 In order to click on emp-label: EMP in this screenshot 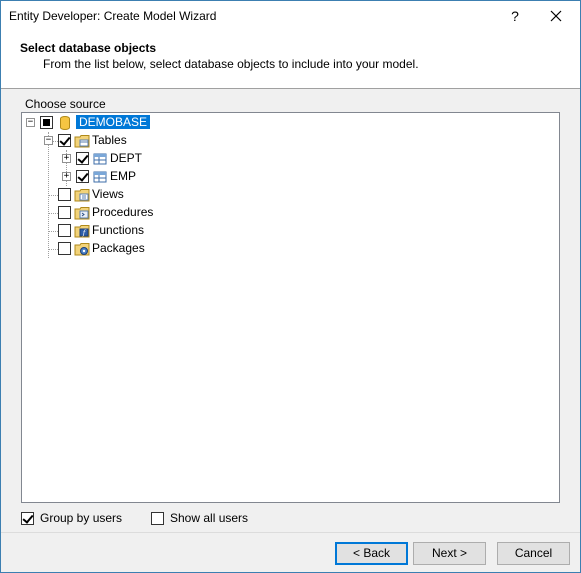, I will do `click(123, 176)`.